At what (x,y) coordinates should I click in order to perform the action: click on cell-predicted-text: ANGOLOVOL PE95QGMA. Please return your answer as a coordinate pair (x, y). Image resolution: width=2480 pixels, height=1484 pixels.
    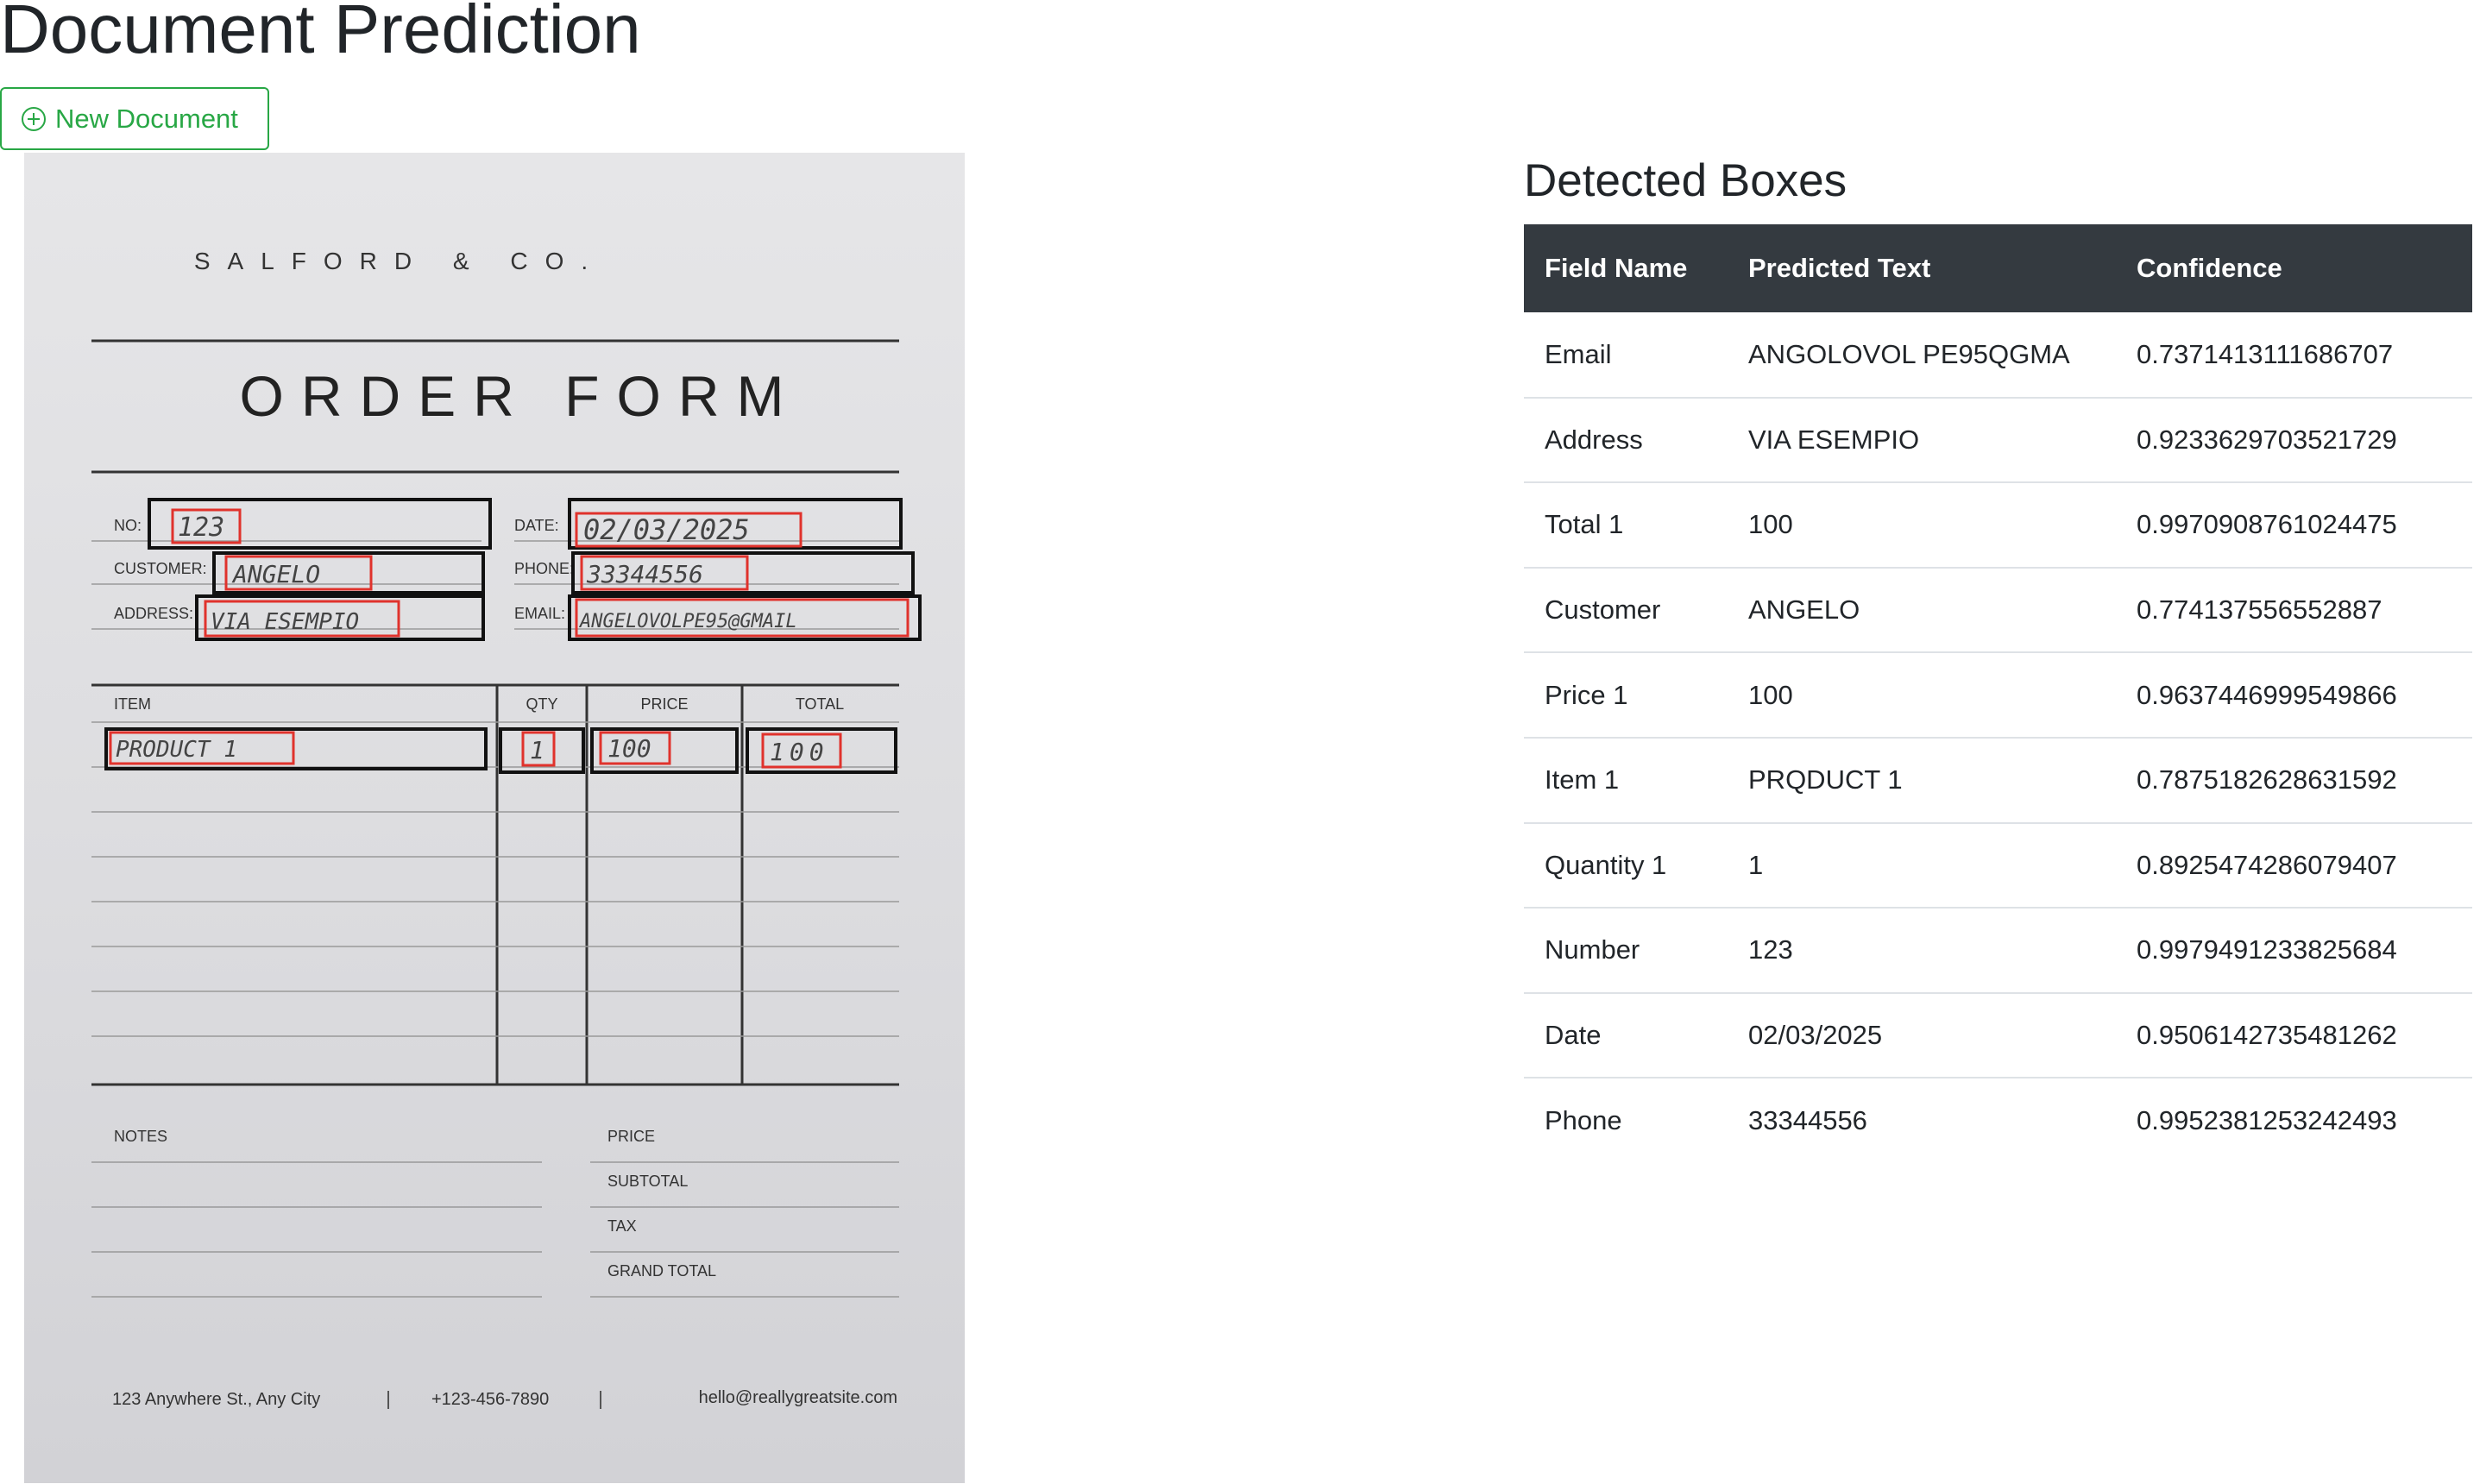
    Looking at the image, I should click on (1909, 353).